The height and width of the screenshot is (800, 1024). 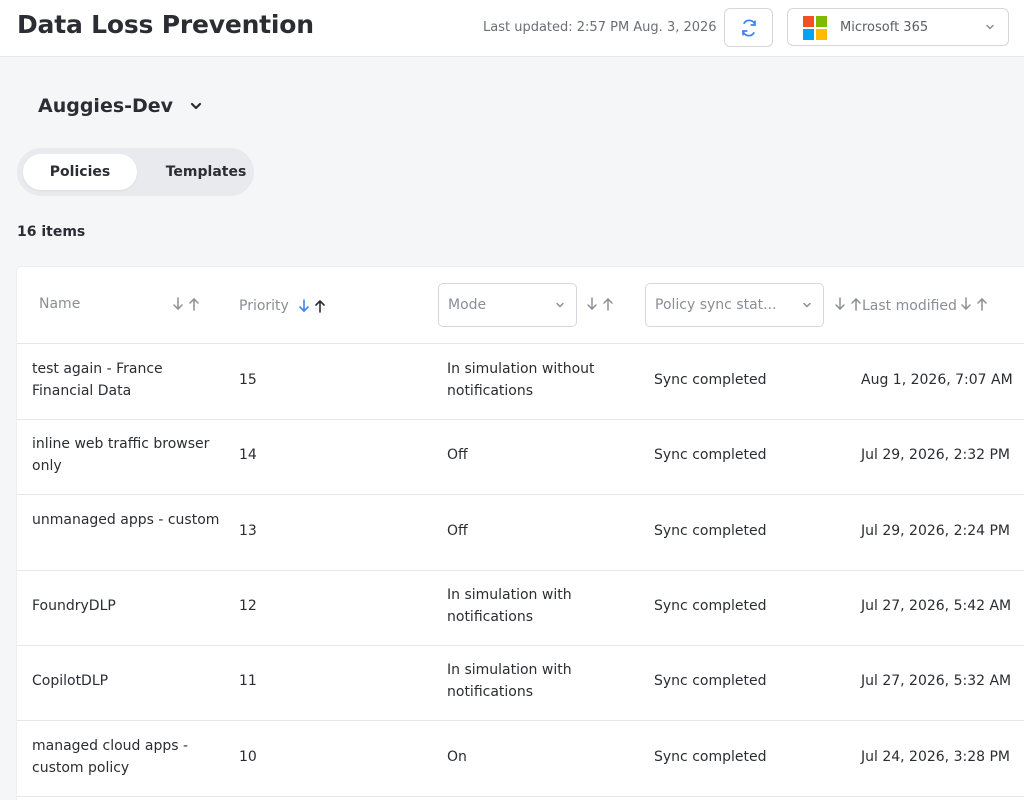 What do you see at coordinates (206, 172) in the screenshot?
I see `tab-templates: Templates` at bounding box center [206, 172].